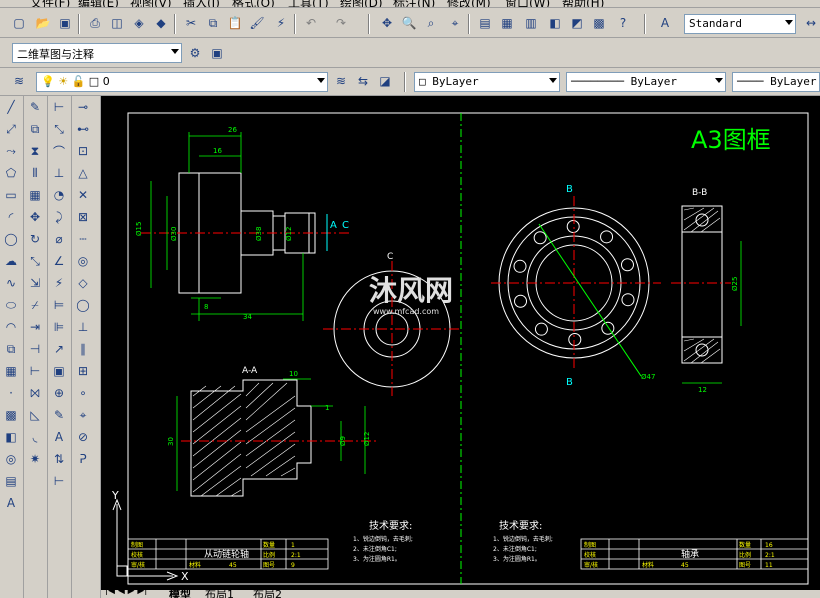  I want to click on match-properties-icon: 🖌, so click(257, 23).